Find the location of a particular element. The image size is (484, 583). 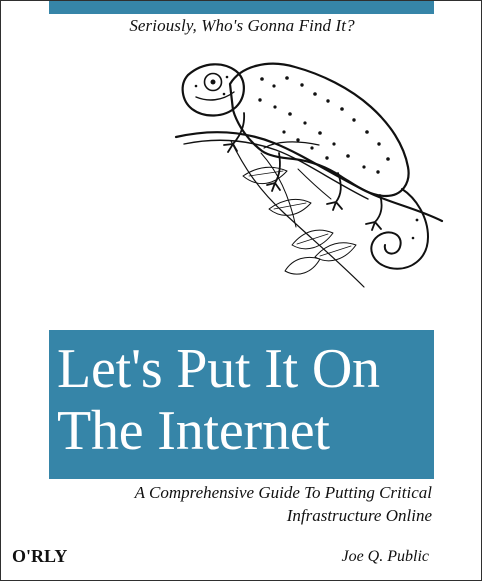

publisher-logo: O'RLY is located at coordinates (40, 556).